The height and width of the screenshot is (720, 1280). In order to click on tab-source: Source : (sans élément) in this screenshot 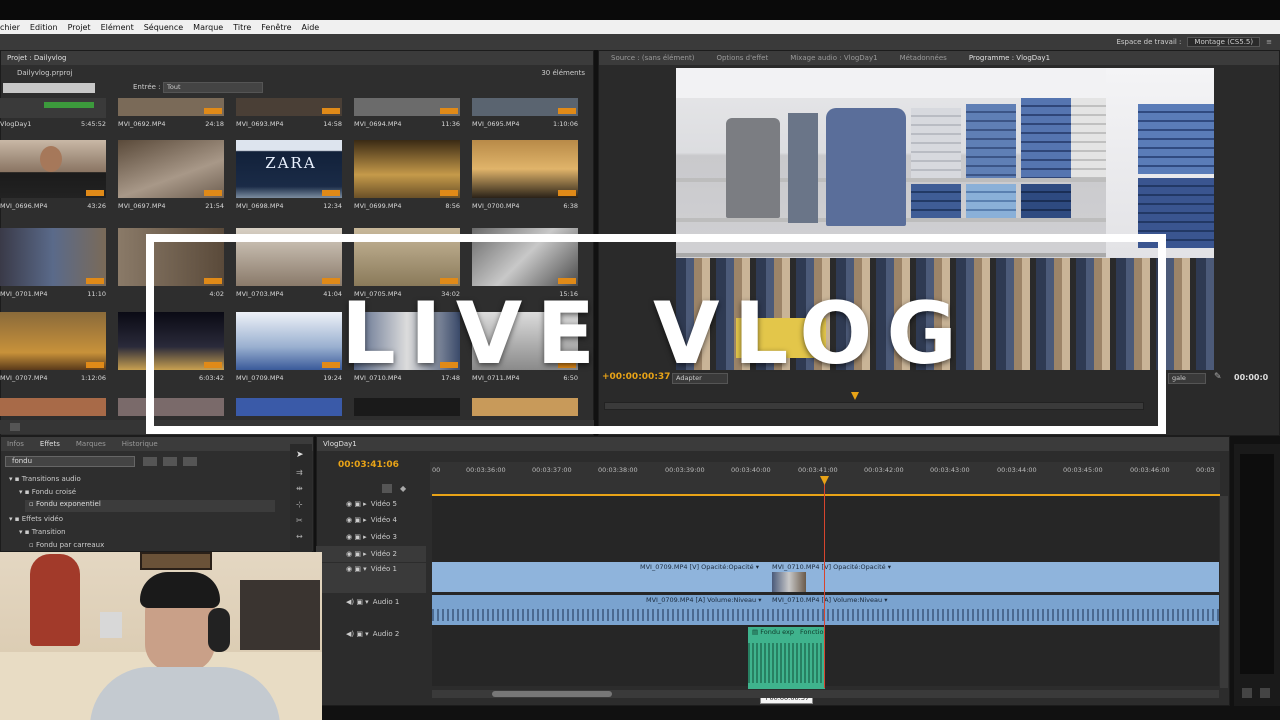, I will do `click(652, 58)`.